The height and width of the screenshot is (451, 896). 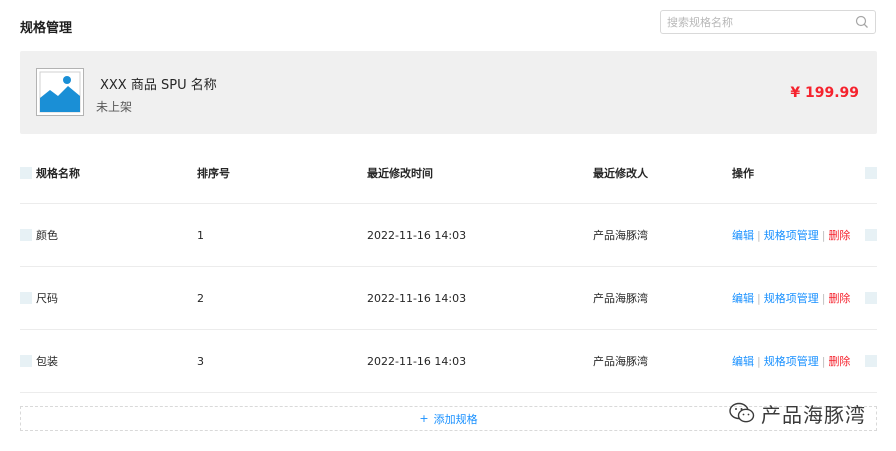 What do you see at coordinates (26, 172) in the screenshot?
I see `select-all-checkbox` at bounding box center [26, 172].